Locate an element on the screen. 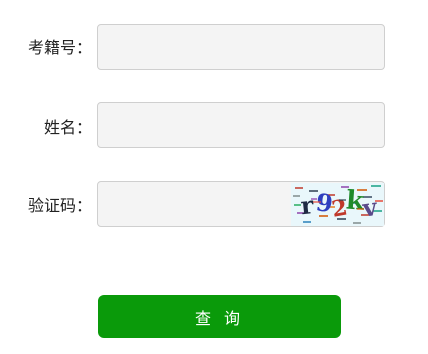 This screenshot has height=354, width=428. captcha-graphic: r 9 2 k v is located at coordinates (337, 204).